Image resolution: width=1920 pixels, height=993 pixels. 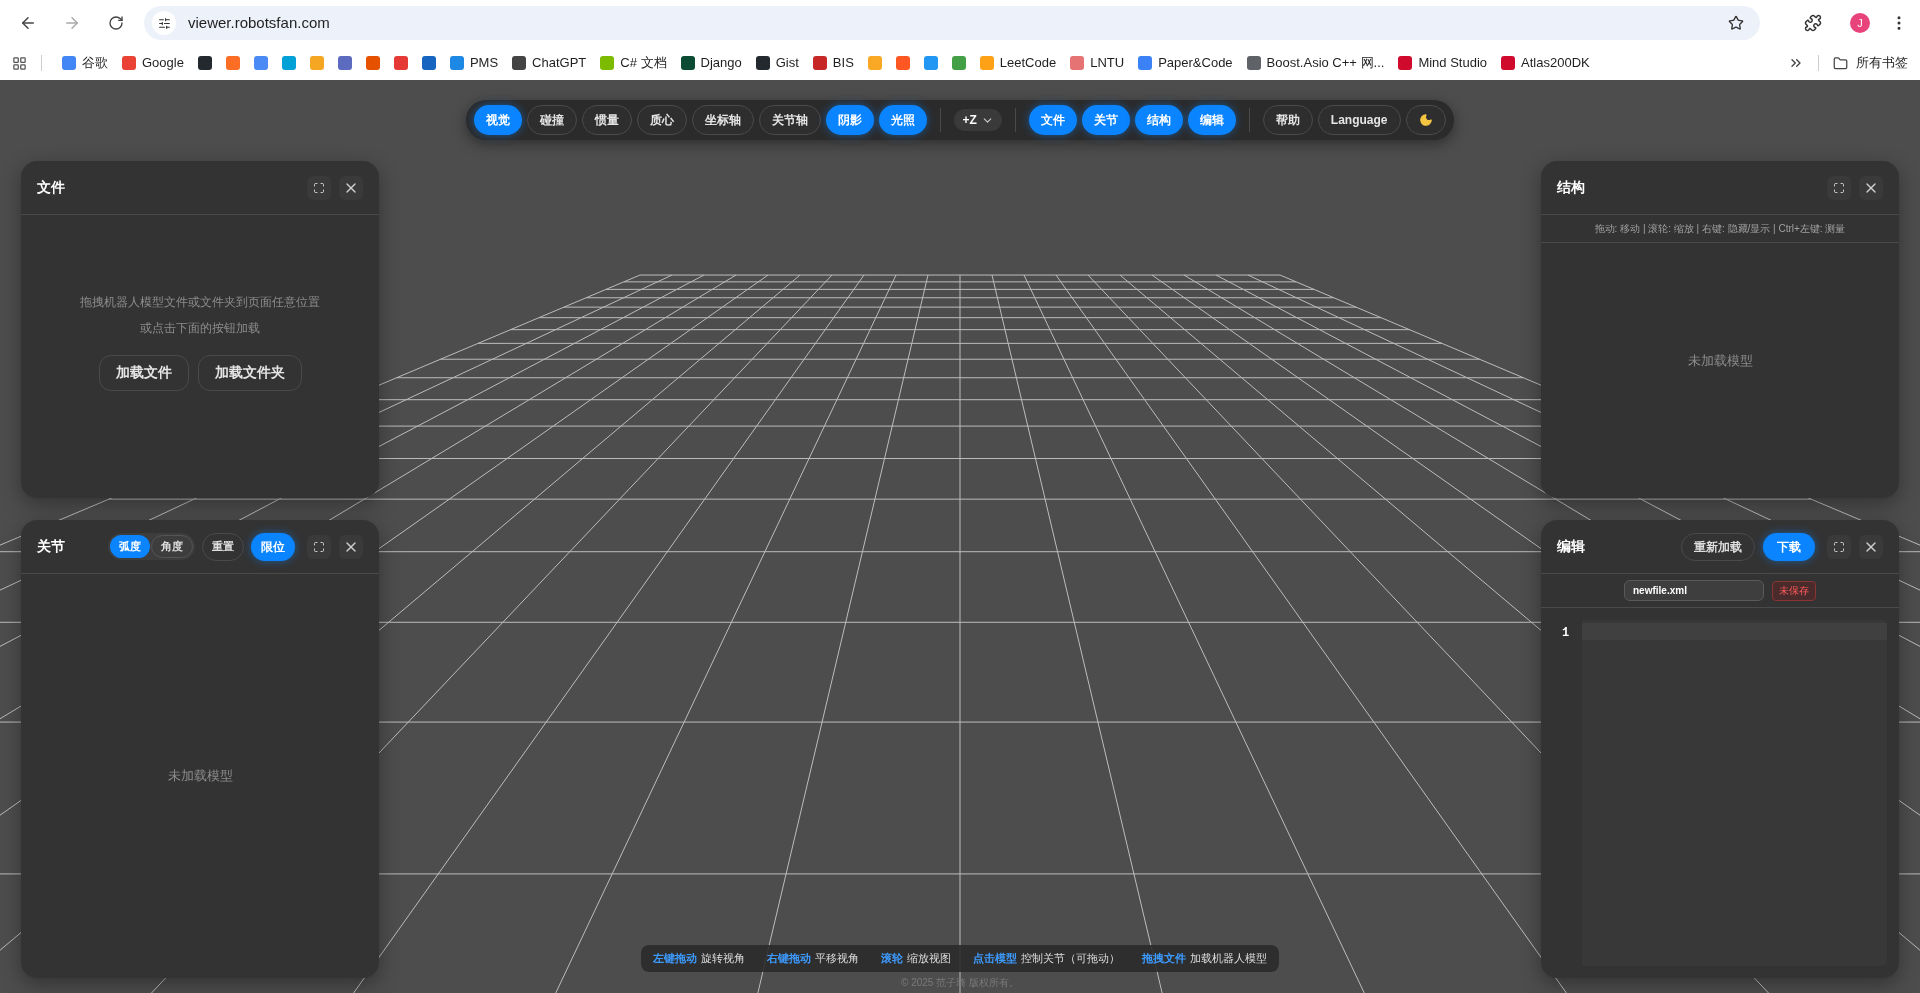 I want to click on view-toggle: 质心, so click(x=662, y=120).